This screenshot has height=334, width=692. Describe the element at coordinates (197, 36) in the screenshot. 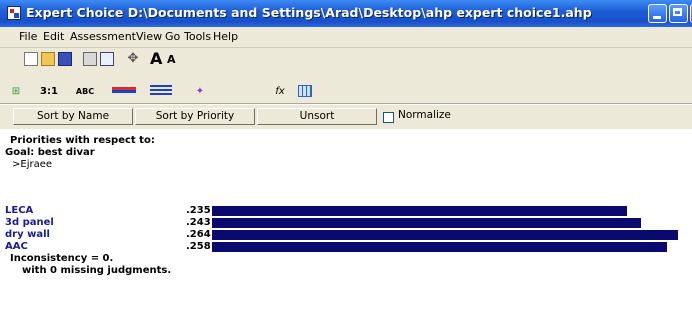

I see `menu-tools: Tools` at that location.